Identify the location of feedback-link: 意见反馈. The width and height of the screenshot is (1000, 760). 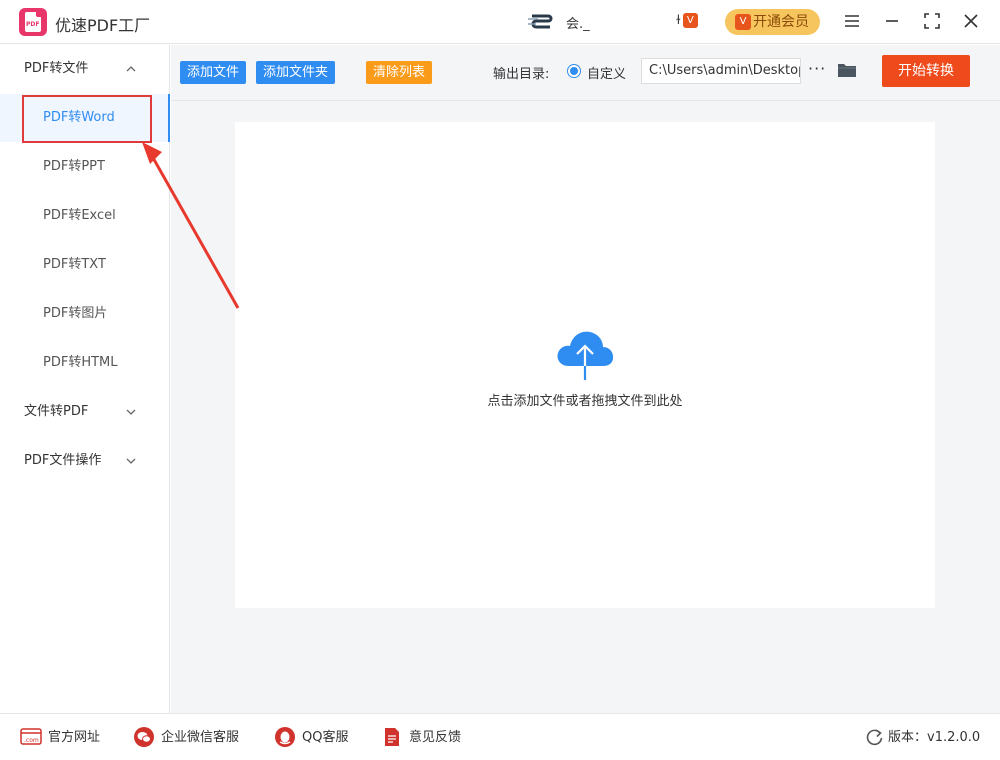
(422, 737).